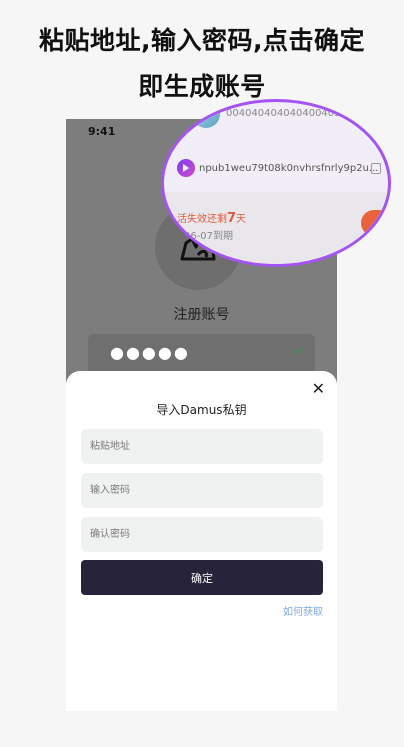 The image size is (404, 747). What do you see at coordinates (206, 115) in the screenshot?
I see `profile-avatar` at bounding box center [206, 115].